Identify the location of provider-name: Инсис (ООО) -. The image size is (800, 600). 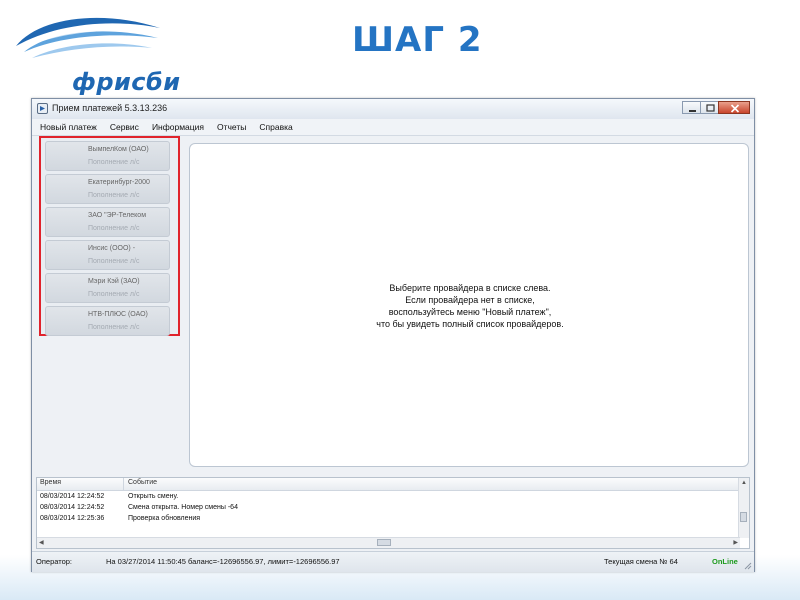
(112, 248).